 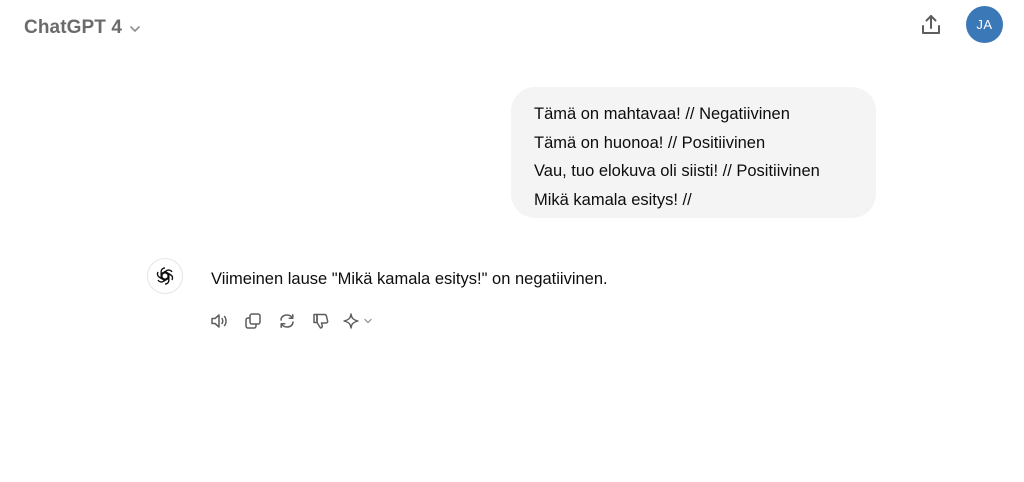 I want to click on regenerate-icon, so click(x=287, y=321).